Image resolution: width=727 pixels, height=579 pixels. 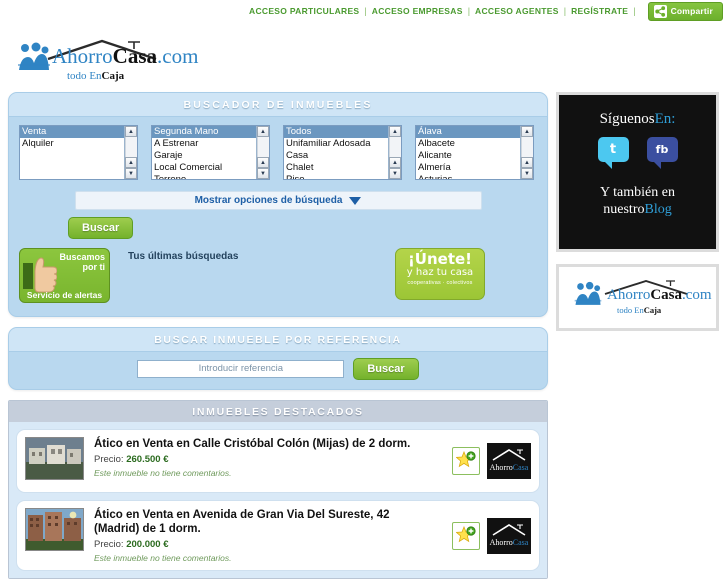 I want to click on sidebar-logo-wordmark: AhorroCasa.com, so click(x=659, y=295).